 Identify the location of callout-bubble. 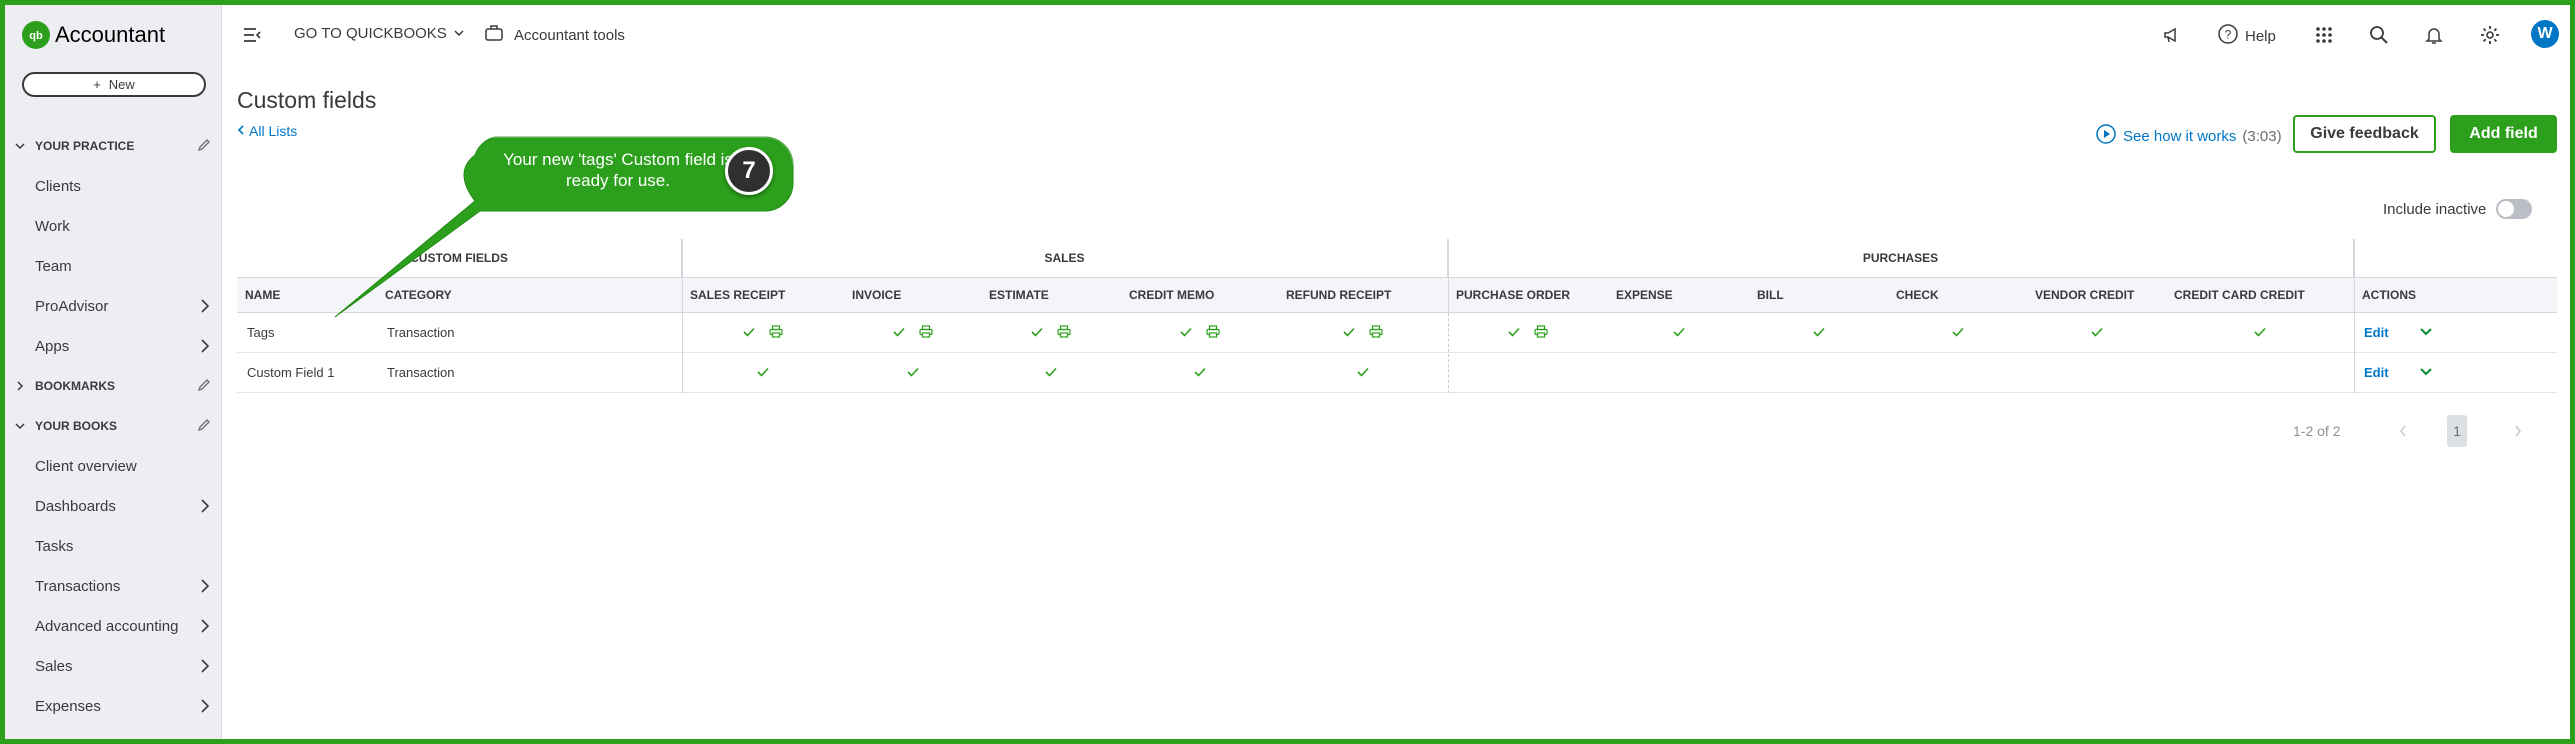
(564, 227).